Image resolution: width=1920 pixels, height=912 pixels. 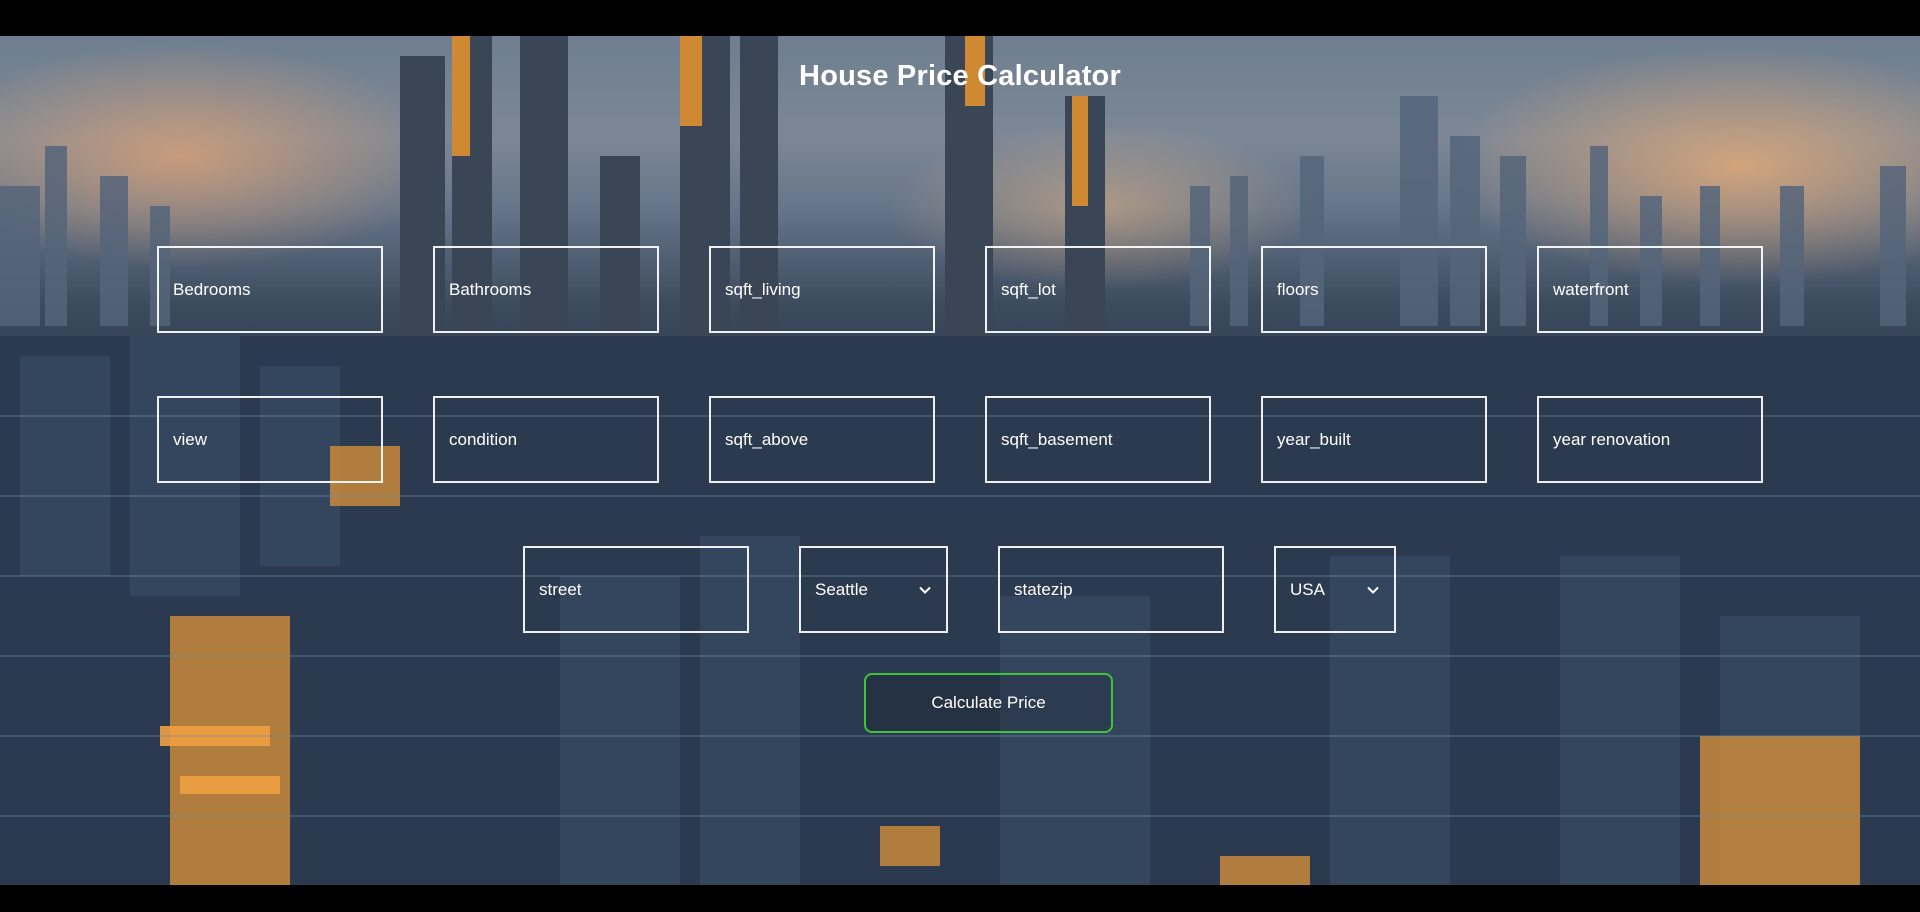 I want to click on year-renovation-input, so click(x=1650, y=439).